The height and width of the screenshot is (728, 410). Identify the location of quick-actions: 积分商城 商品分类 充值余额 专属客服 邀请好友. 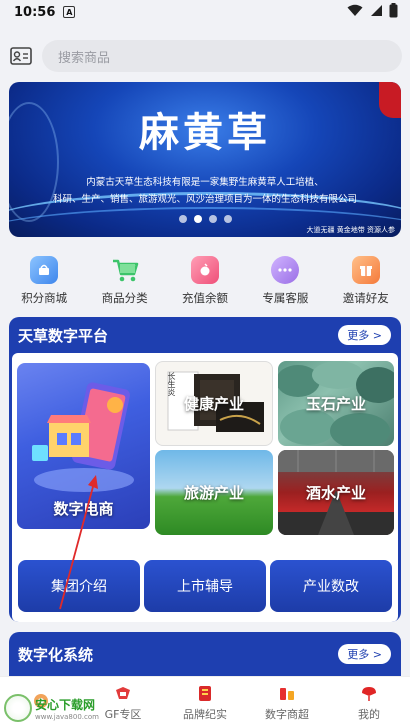
(205, 284).